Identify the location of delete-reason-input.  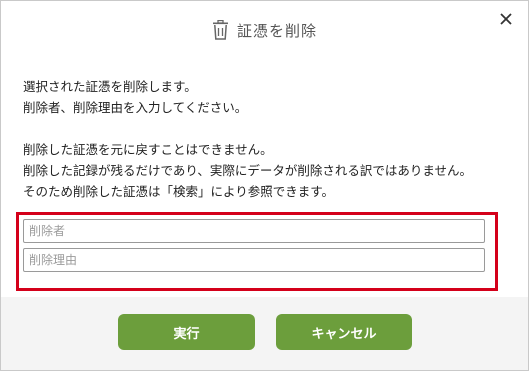
(254, 260).